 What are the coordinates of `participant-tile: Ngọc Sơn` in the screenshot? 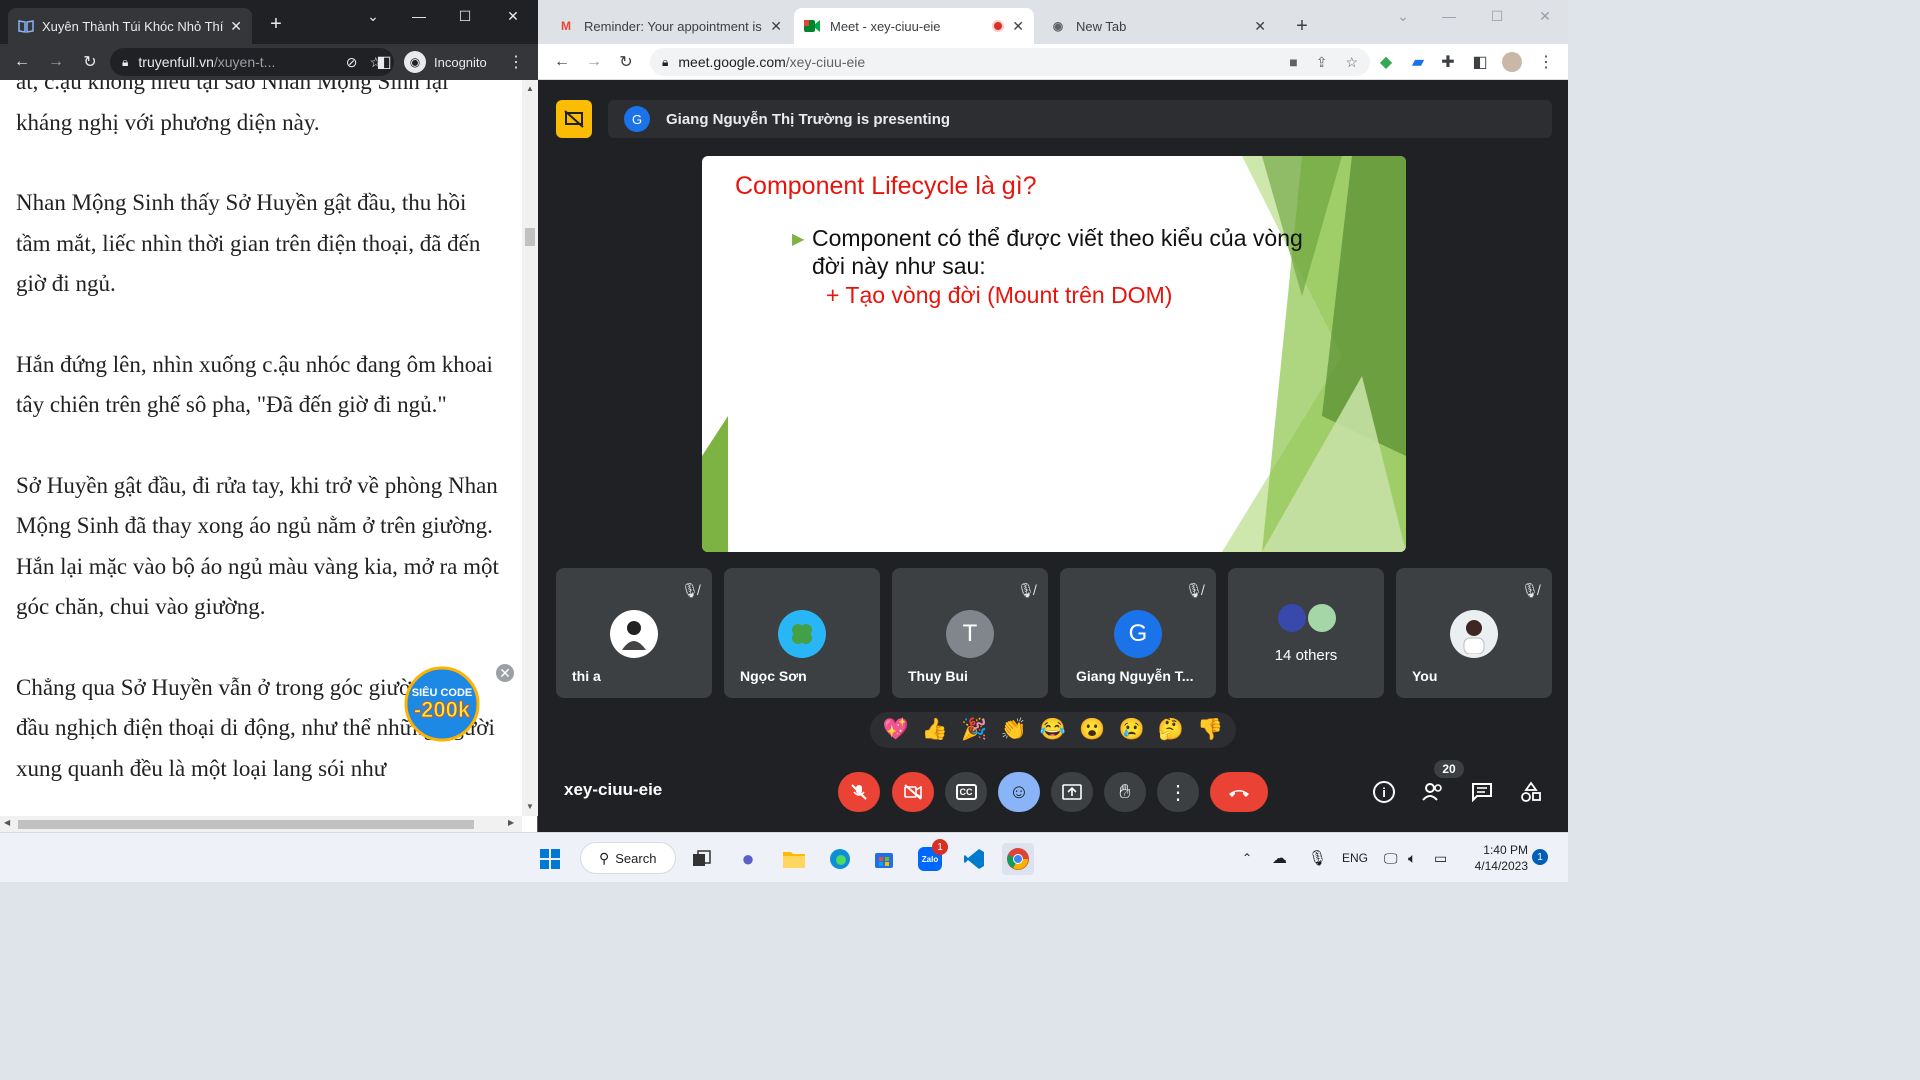 It's located at (802, 633).